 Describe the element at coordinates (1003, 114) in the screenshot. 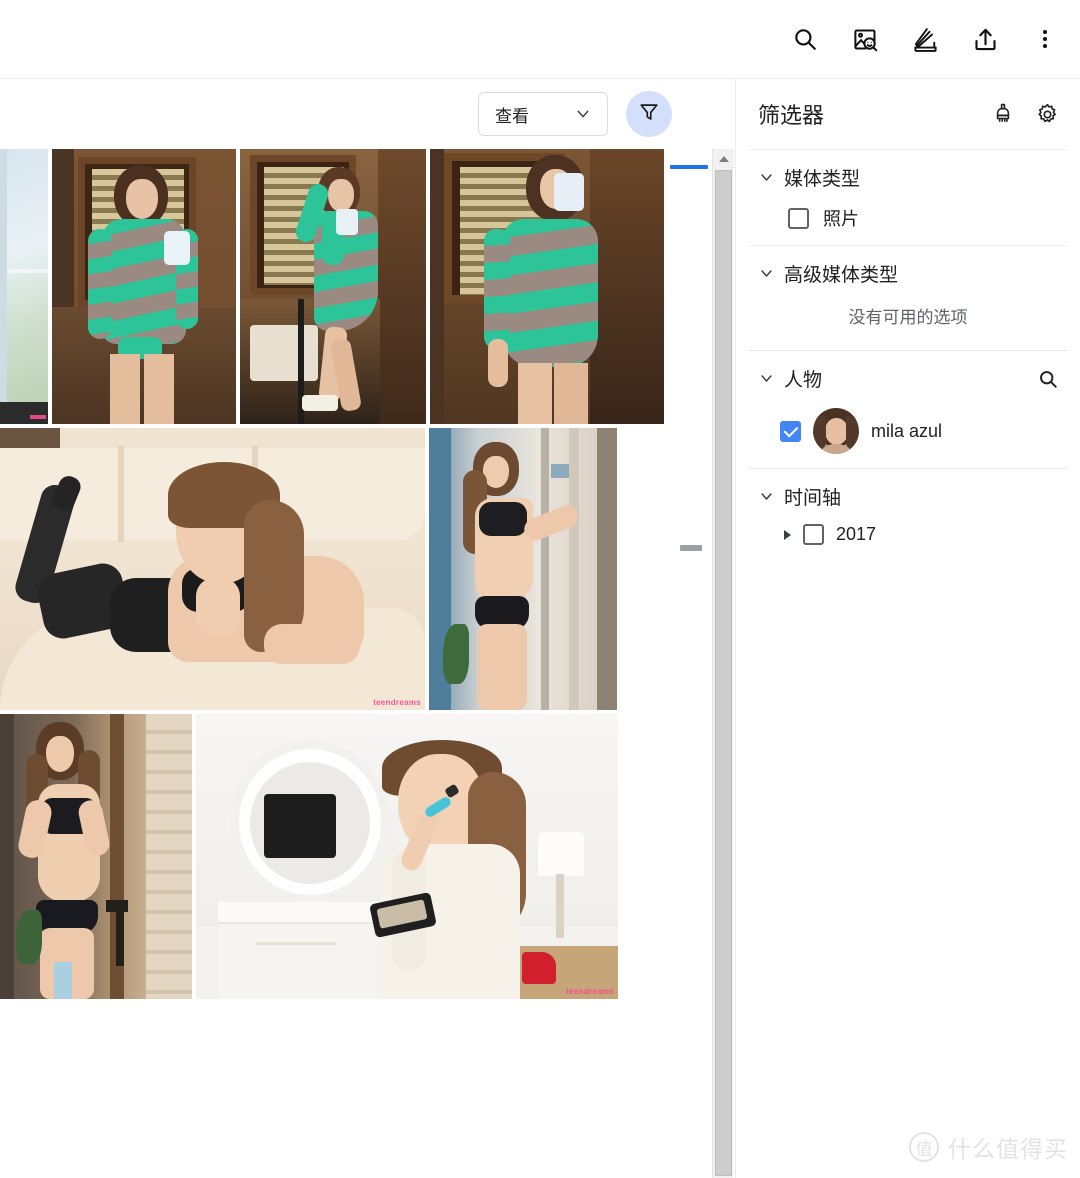

I see `clear-brush-icon` at that location.